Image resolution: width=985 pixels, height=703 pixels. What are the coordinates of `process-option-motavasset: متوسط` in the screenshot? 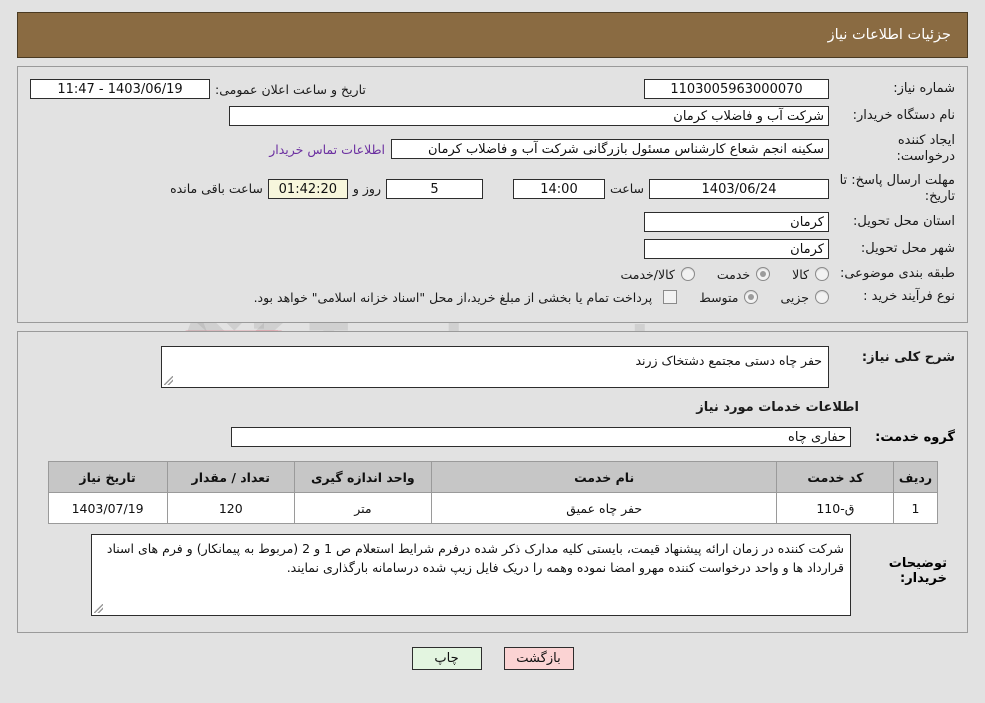 It's located at (729, 297).